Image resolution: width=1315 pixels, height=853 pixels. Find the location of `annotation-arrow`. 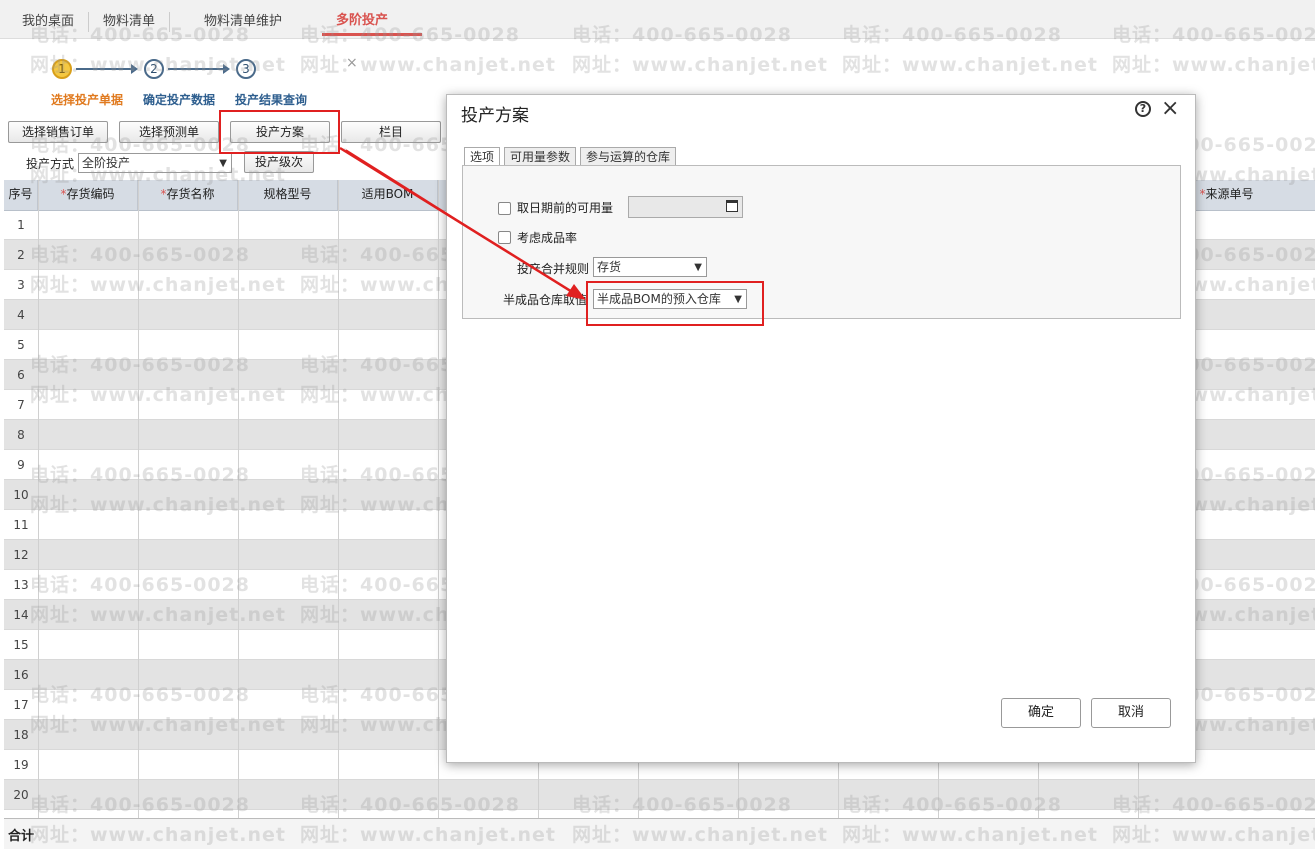

annotation-arrow is located at coordinates (462, 223).